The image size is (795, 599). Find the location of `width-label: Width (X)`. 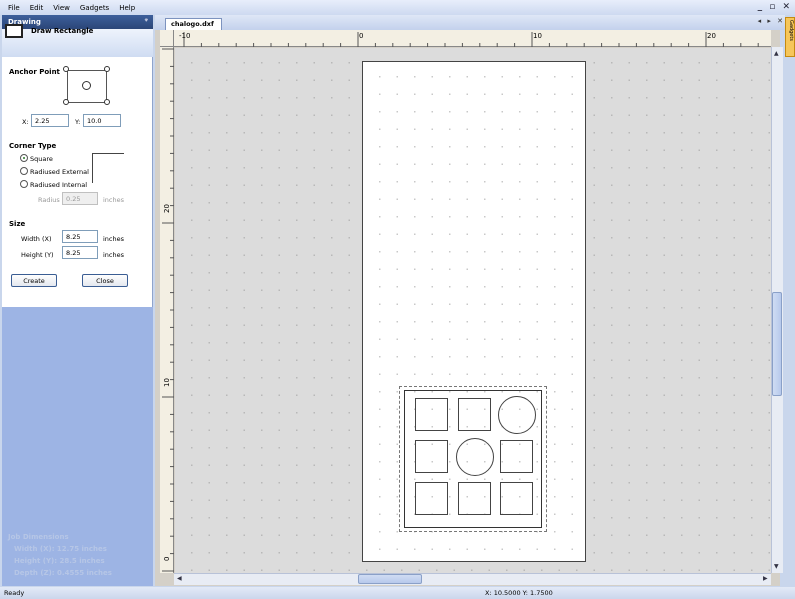

width-label: Width (X) is located at coordinates (36, 239).